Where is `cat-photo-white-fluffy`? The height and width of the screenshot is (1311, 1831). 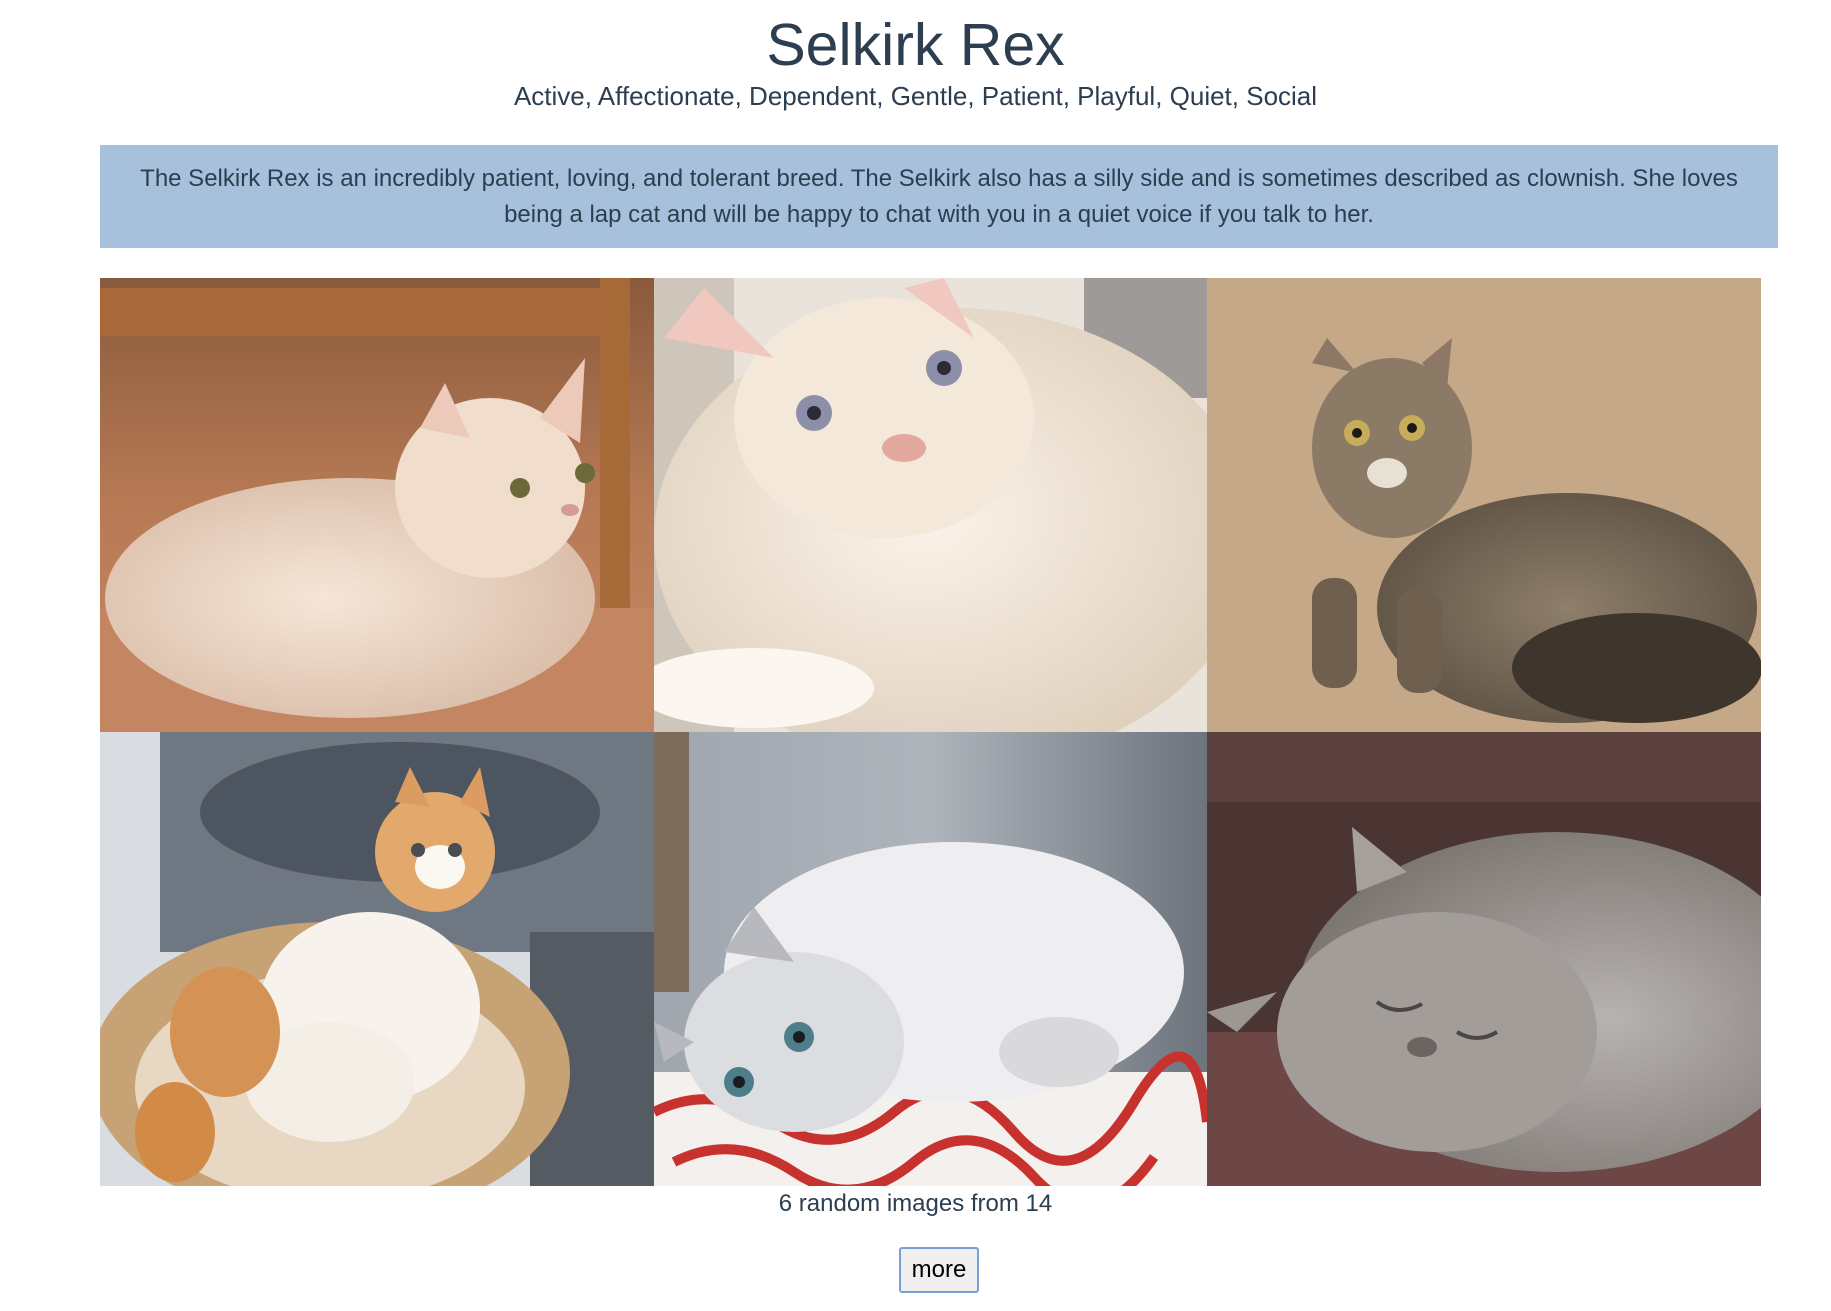 cat-photo-white-fluffy is located at coordinates (930, 505).